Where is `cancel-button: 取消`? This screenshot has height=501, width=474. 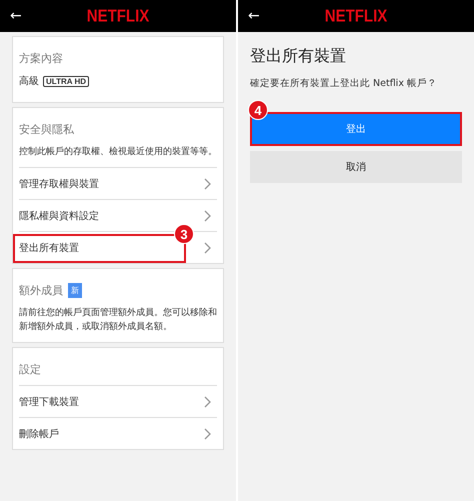 cancel-button: 取消 is located at coordinates (356, 167).